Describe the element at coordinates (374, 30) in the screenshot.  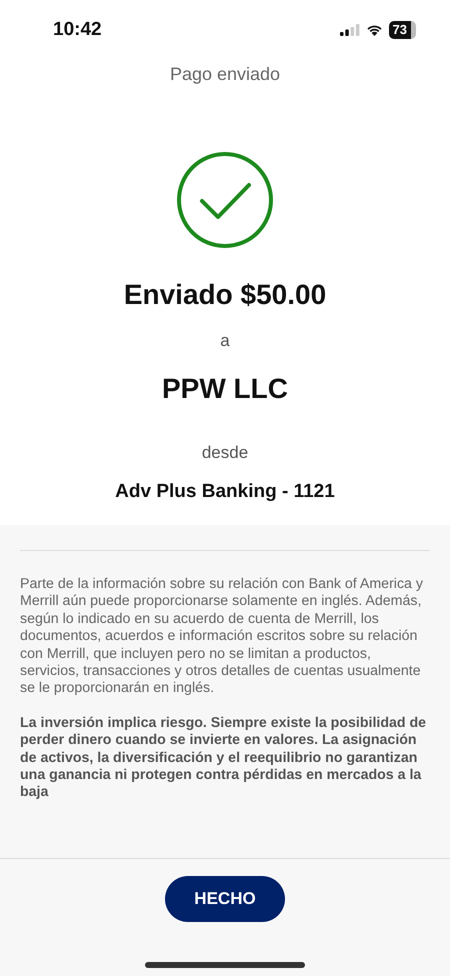
I see `wifi-icon` at that location.